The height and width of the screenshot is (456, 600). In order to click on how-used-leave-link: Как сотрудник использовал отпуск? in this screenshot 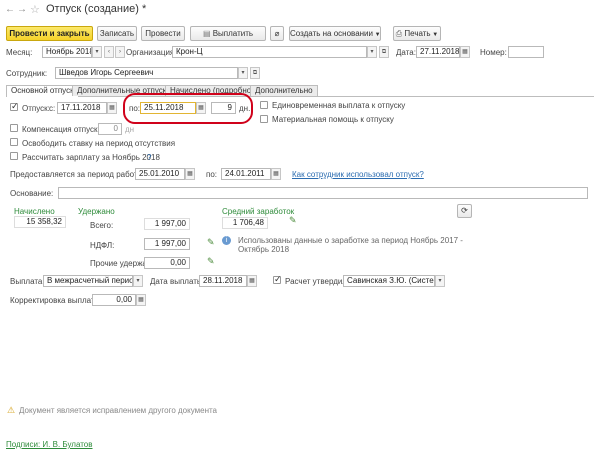, I will do `click(358, 174)`.